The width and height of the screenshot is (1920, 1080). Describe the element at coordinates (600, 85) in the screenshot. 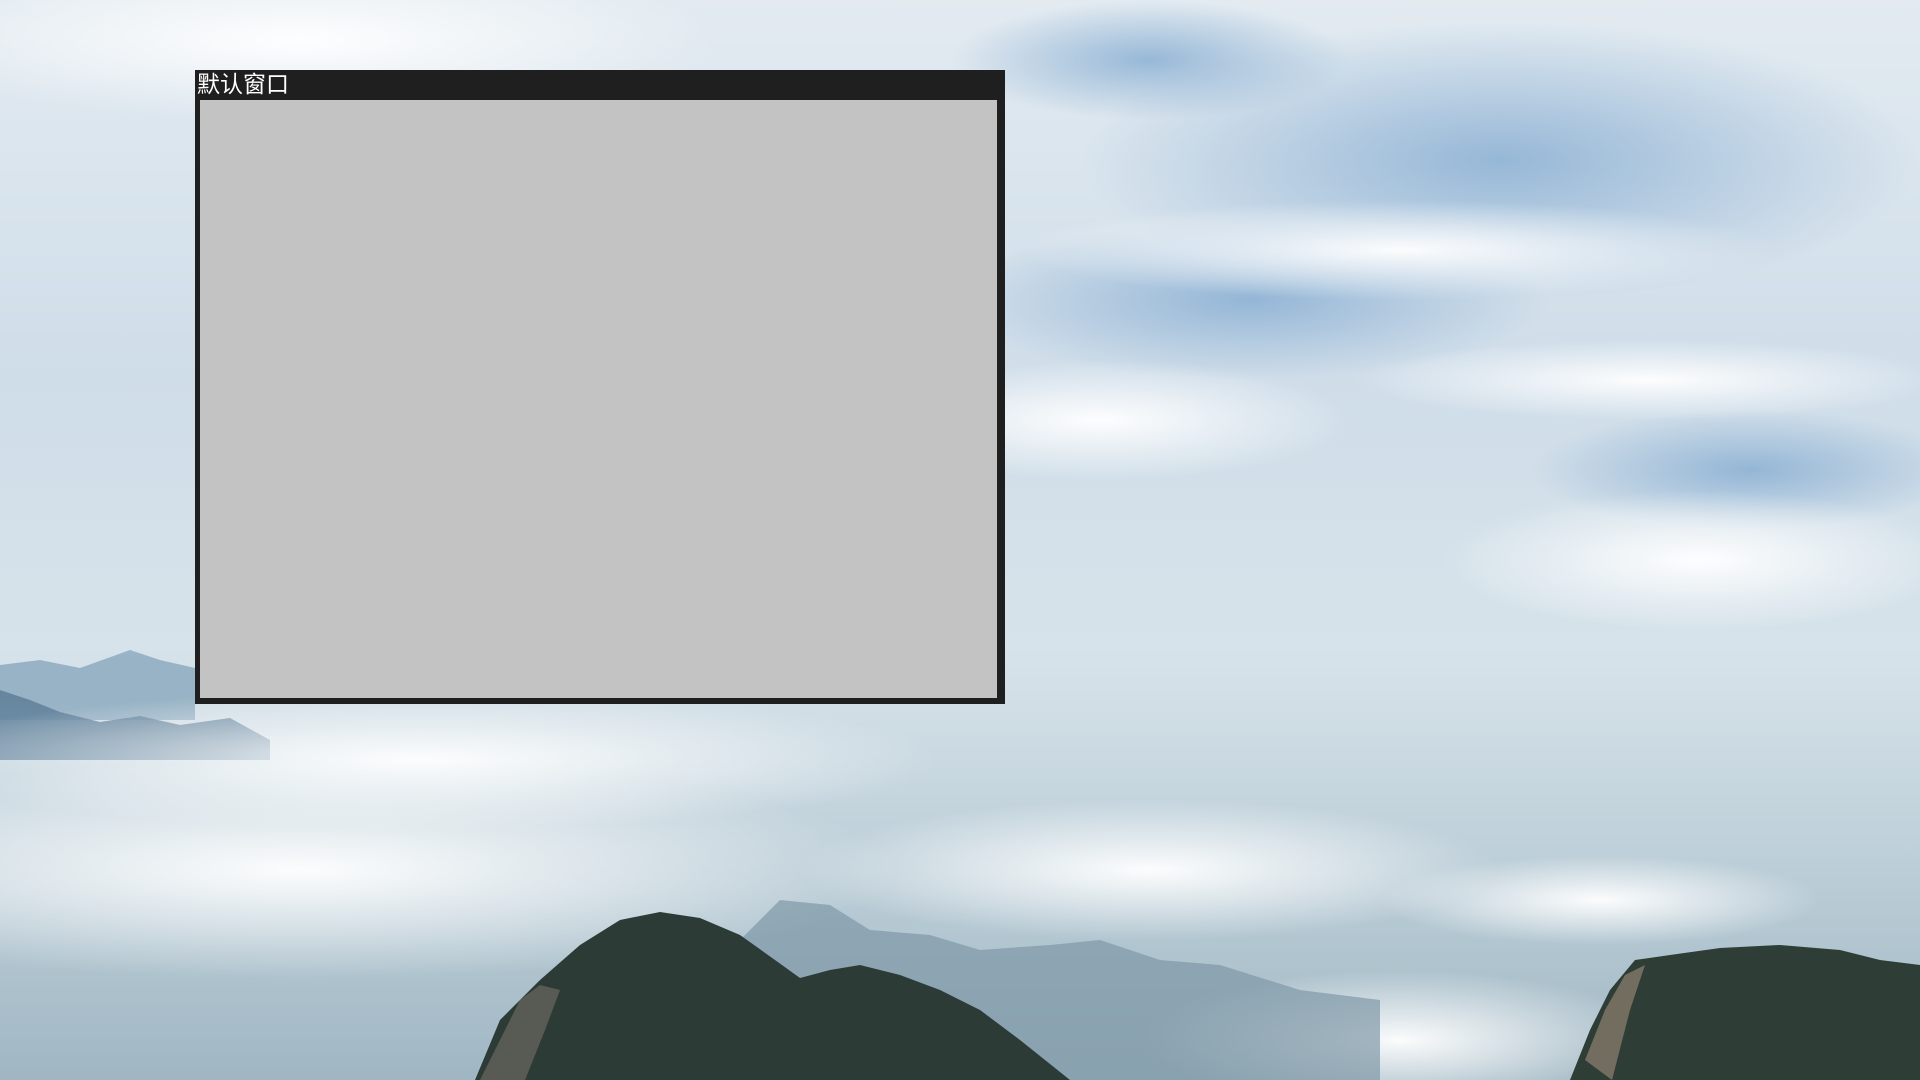

I see `window-titlebar: 默认窗口` at that location.